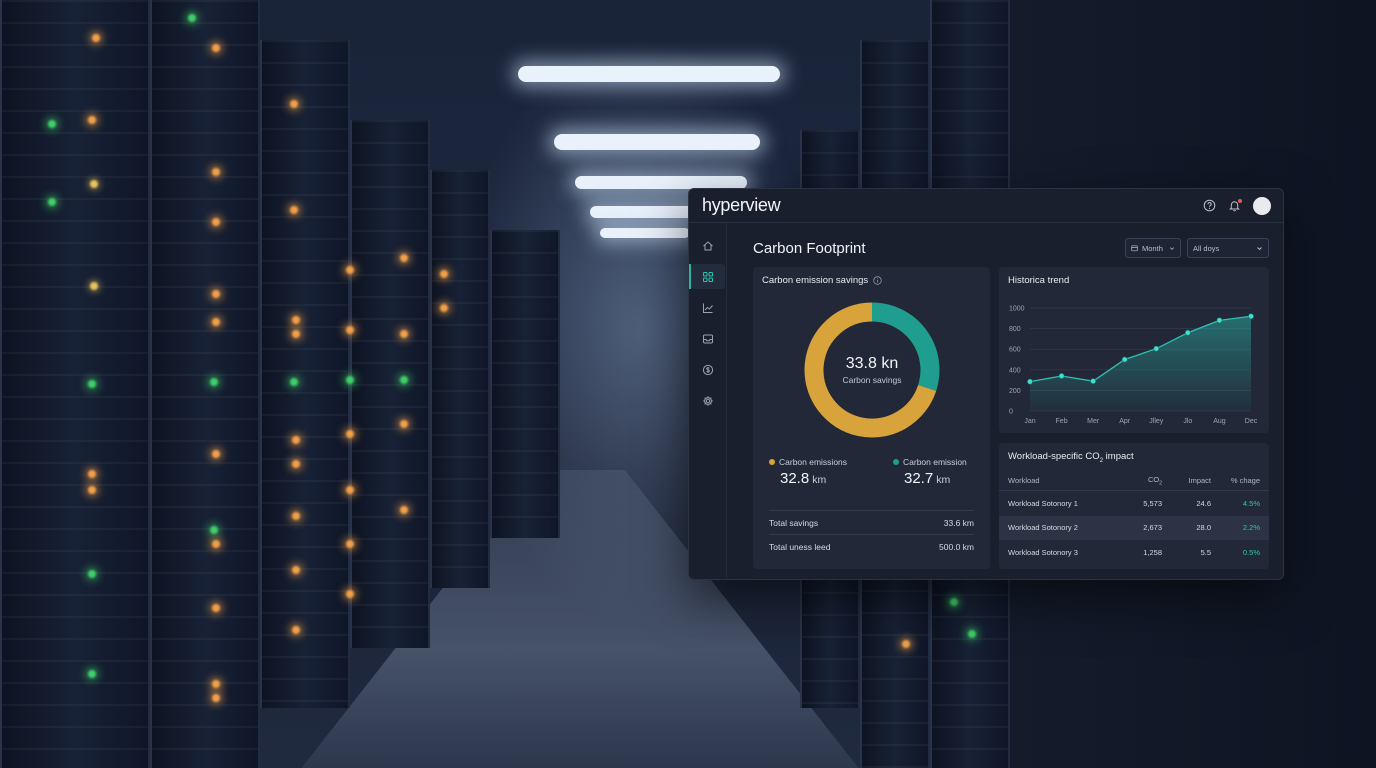 Image resolution: width=1376 pixels, height=768 pixels. Describe the element at coordinates (1134, 527) in the screenshot. I see `table-row: Workload Sotonory 2 2,673 28.0 2.2%` at that location.